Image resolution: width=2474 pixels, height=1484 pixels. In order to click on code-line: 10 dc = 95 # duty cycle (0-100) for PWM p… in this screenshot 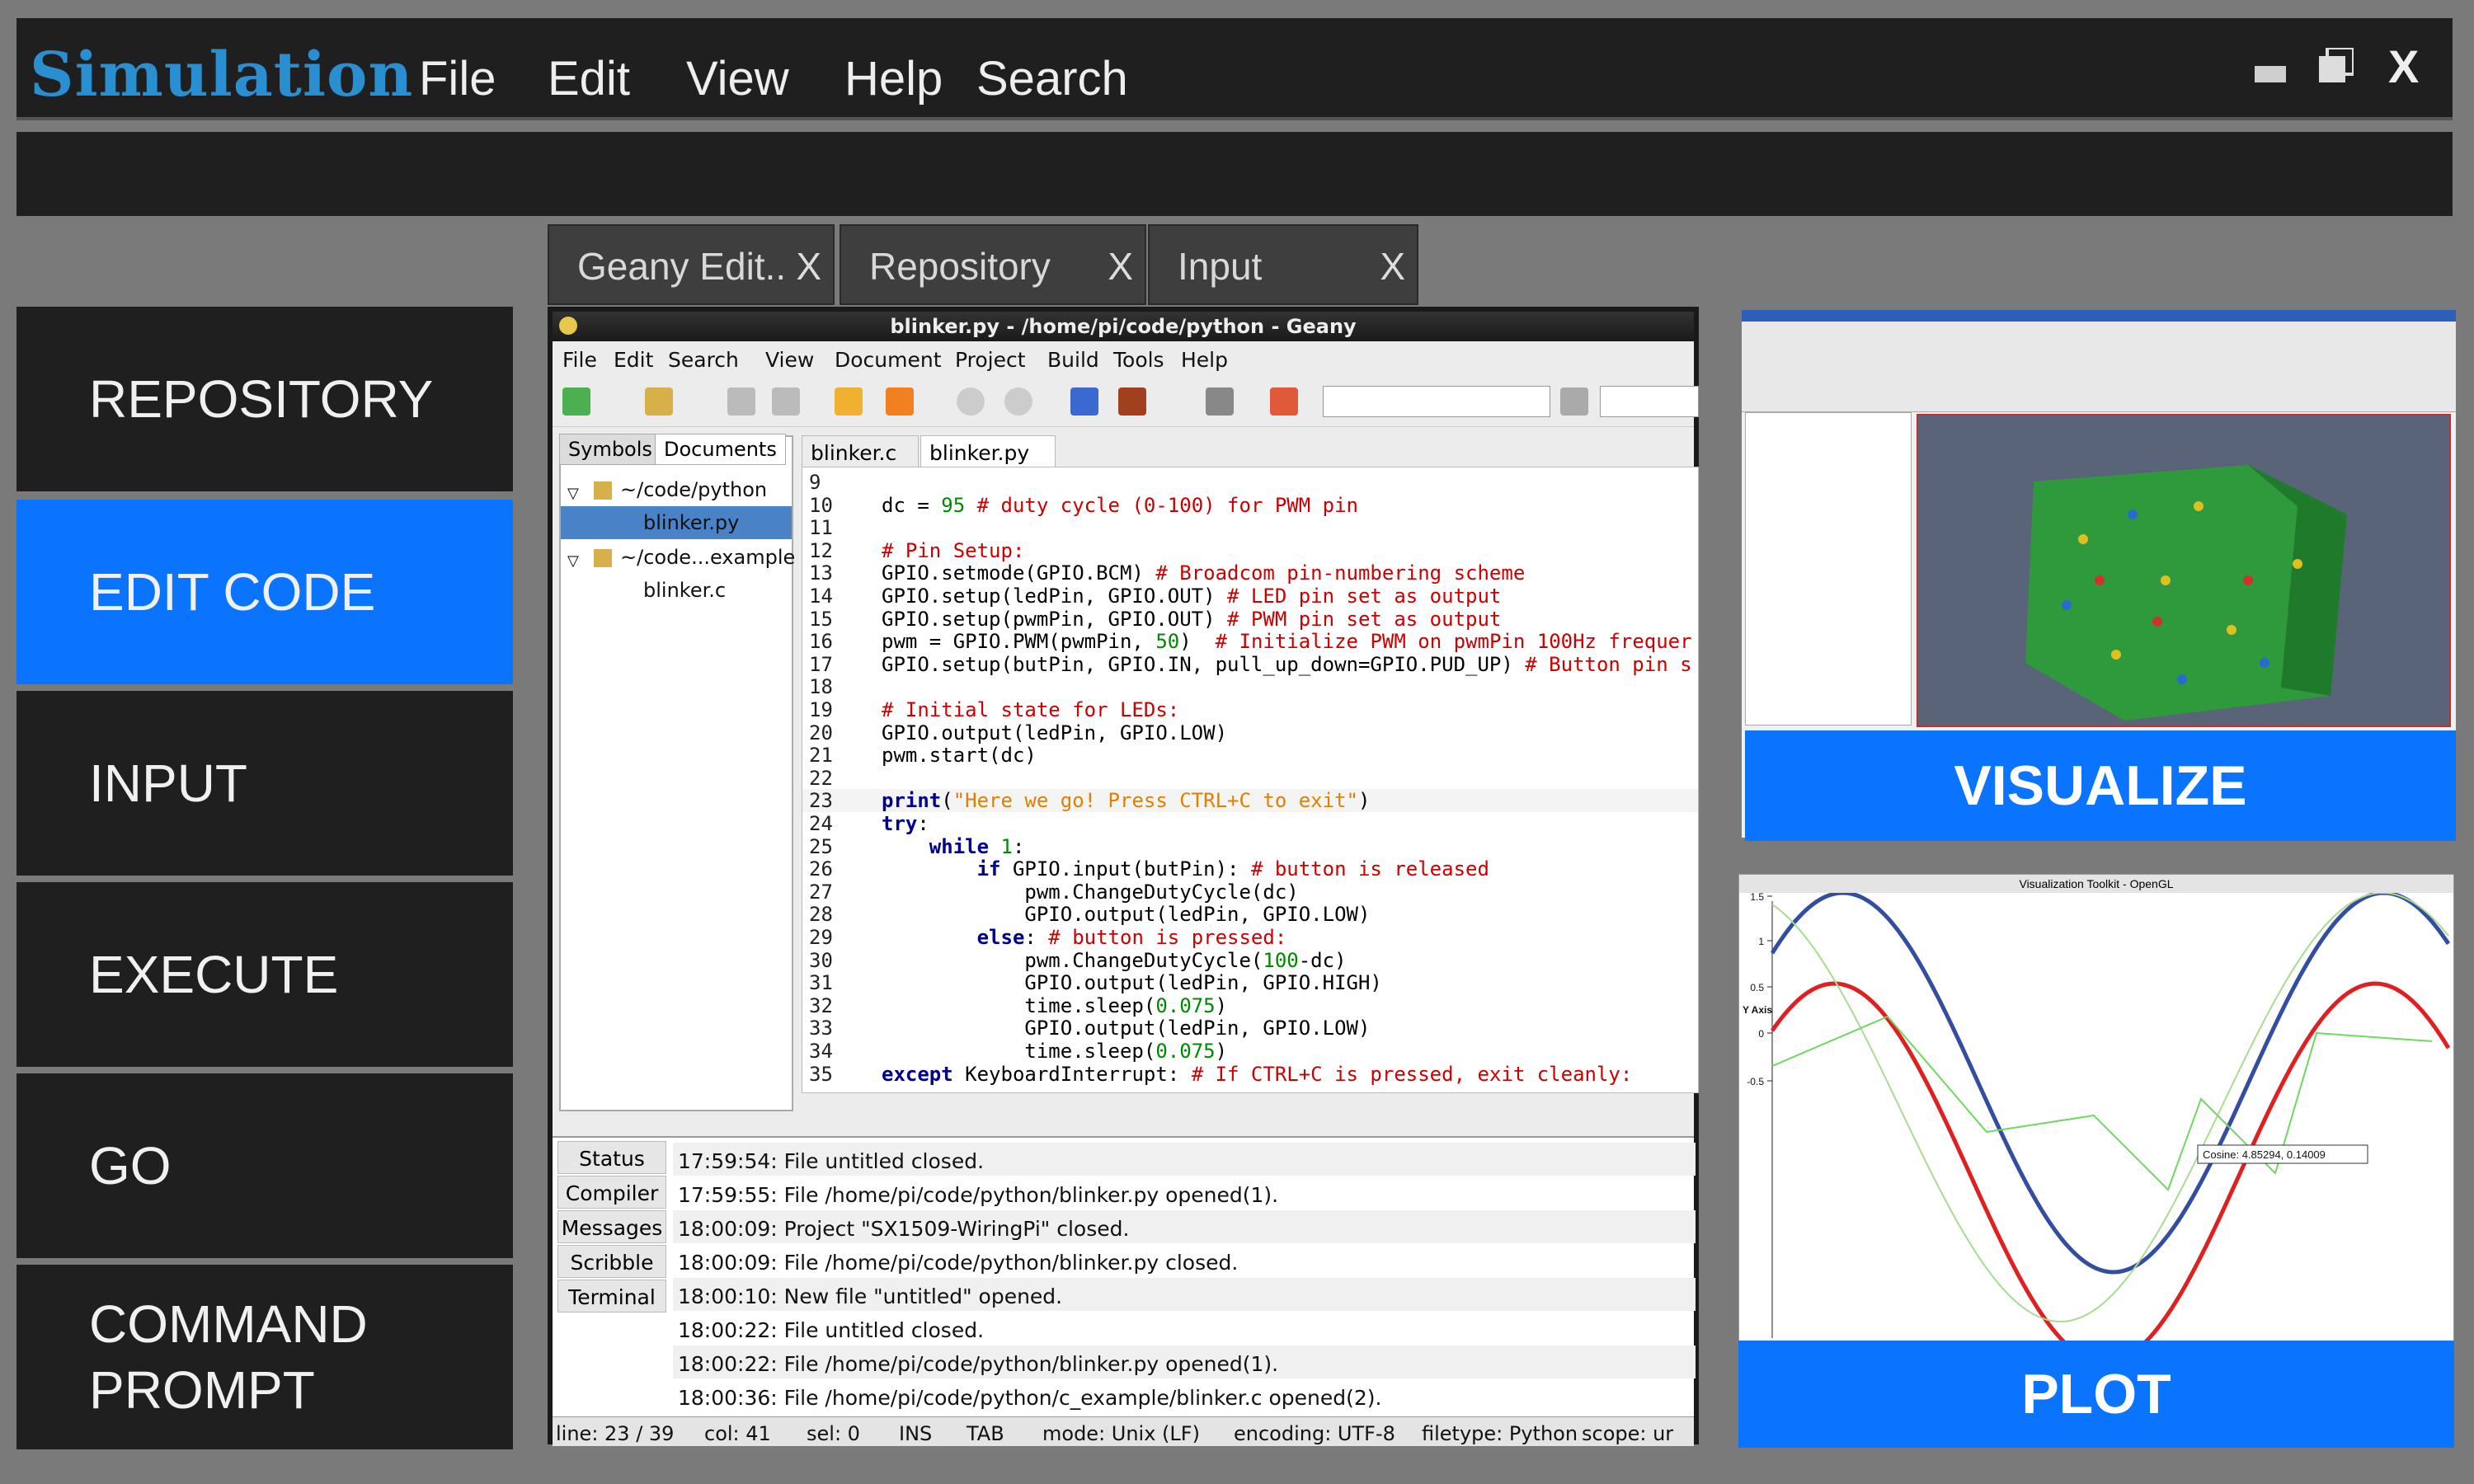, I will do `click(1250, 505)`.